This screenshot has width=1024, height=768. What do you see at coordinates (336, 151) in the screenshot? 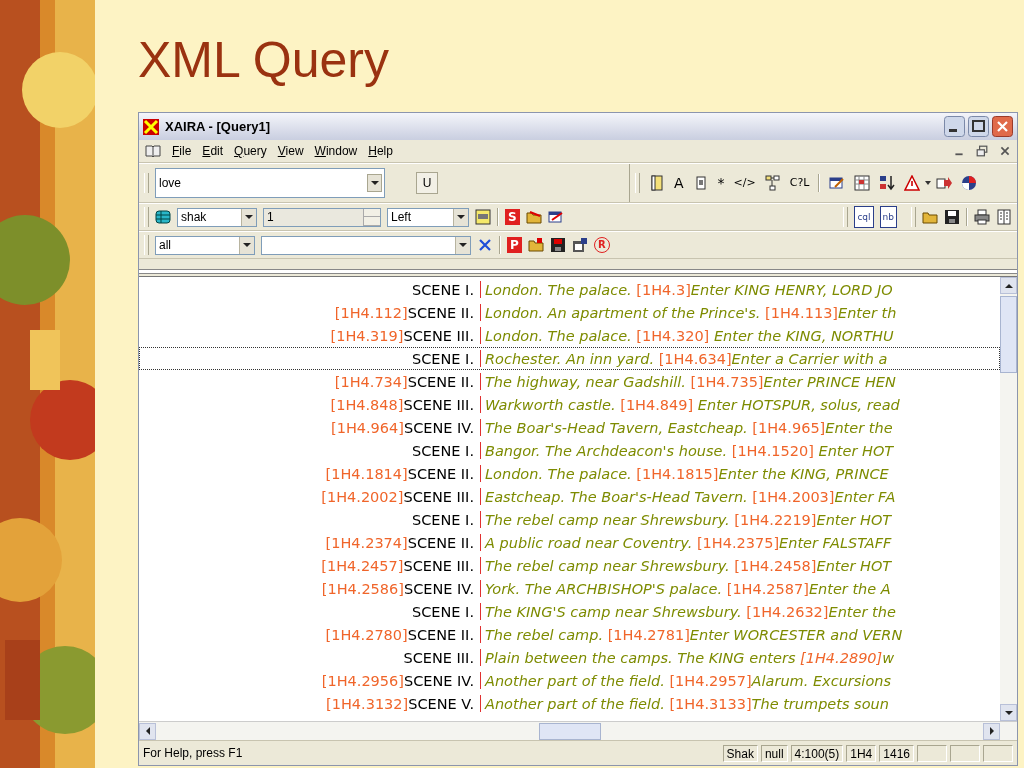
I see `menu-item: Window` at bounding box center [336, 151].